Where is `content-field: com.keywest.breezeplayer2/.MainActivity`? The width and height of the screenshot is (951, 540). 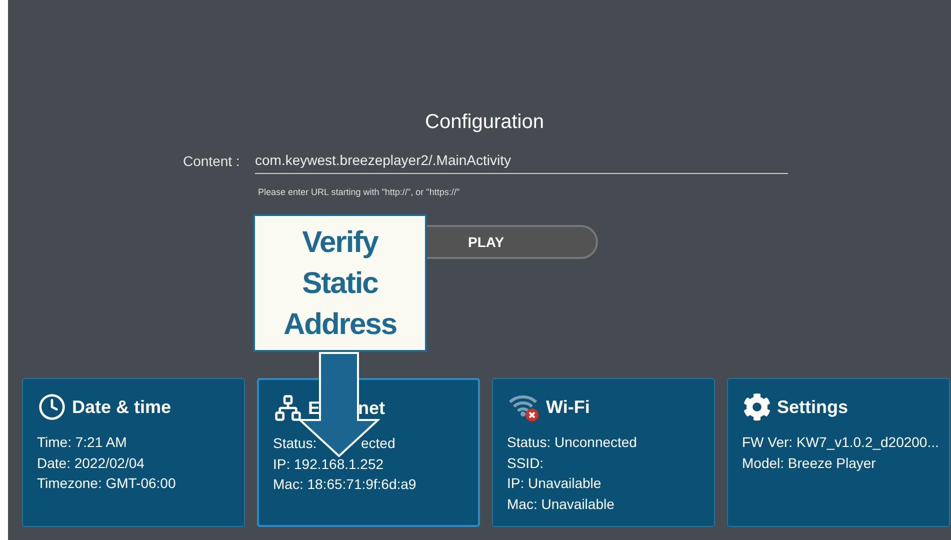 content-field: com.keywest.breezeplayer2/.MainActivity is located at coordinates (521, 162).